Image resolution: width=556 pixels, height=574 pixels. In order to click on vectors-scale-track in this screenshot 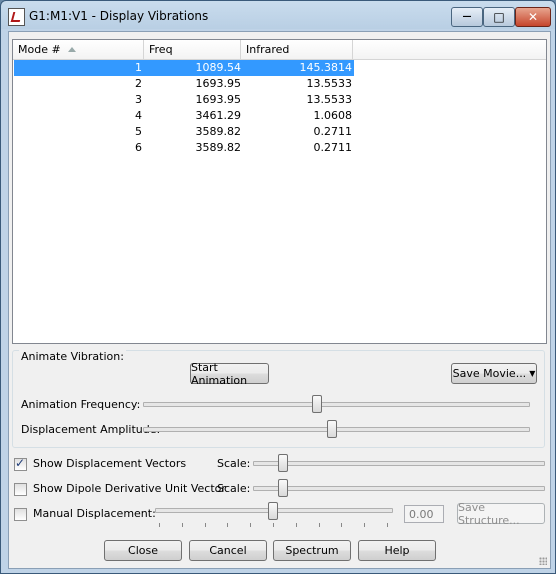, I will do `click(399, 463)`.